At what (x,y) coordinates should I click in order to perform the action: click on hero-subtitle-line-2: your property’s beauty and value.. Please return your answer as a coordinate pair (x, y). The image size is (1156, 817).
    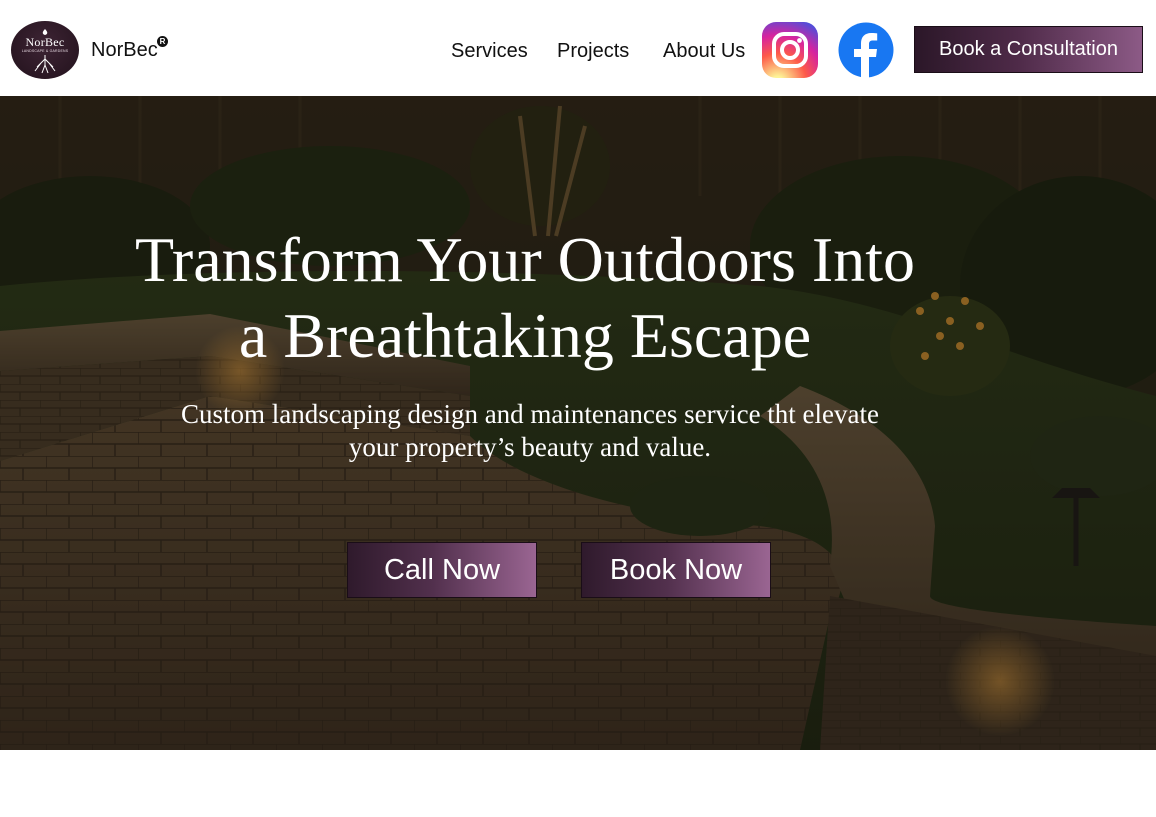
    Looking at the image, I should click on (530, 447).